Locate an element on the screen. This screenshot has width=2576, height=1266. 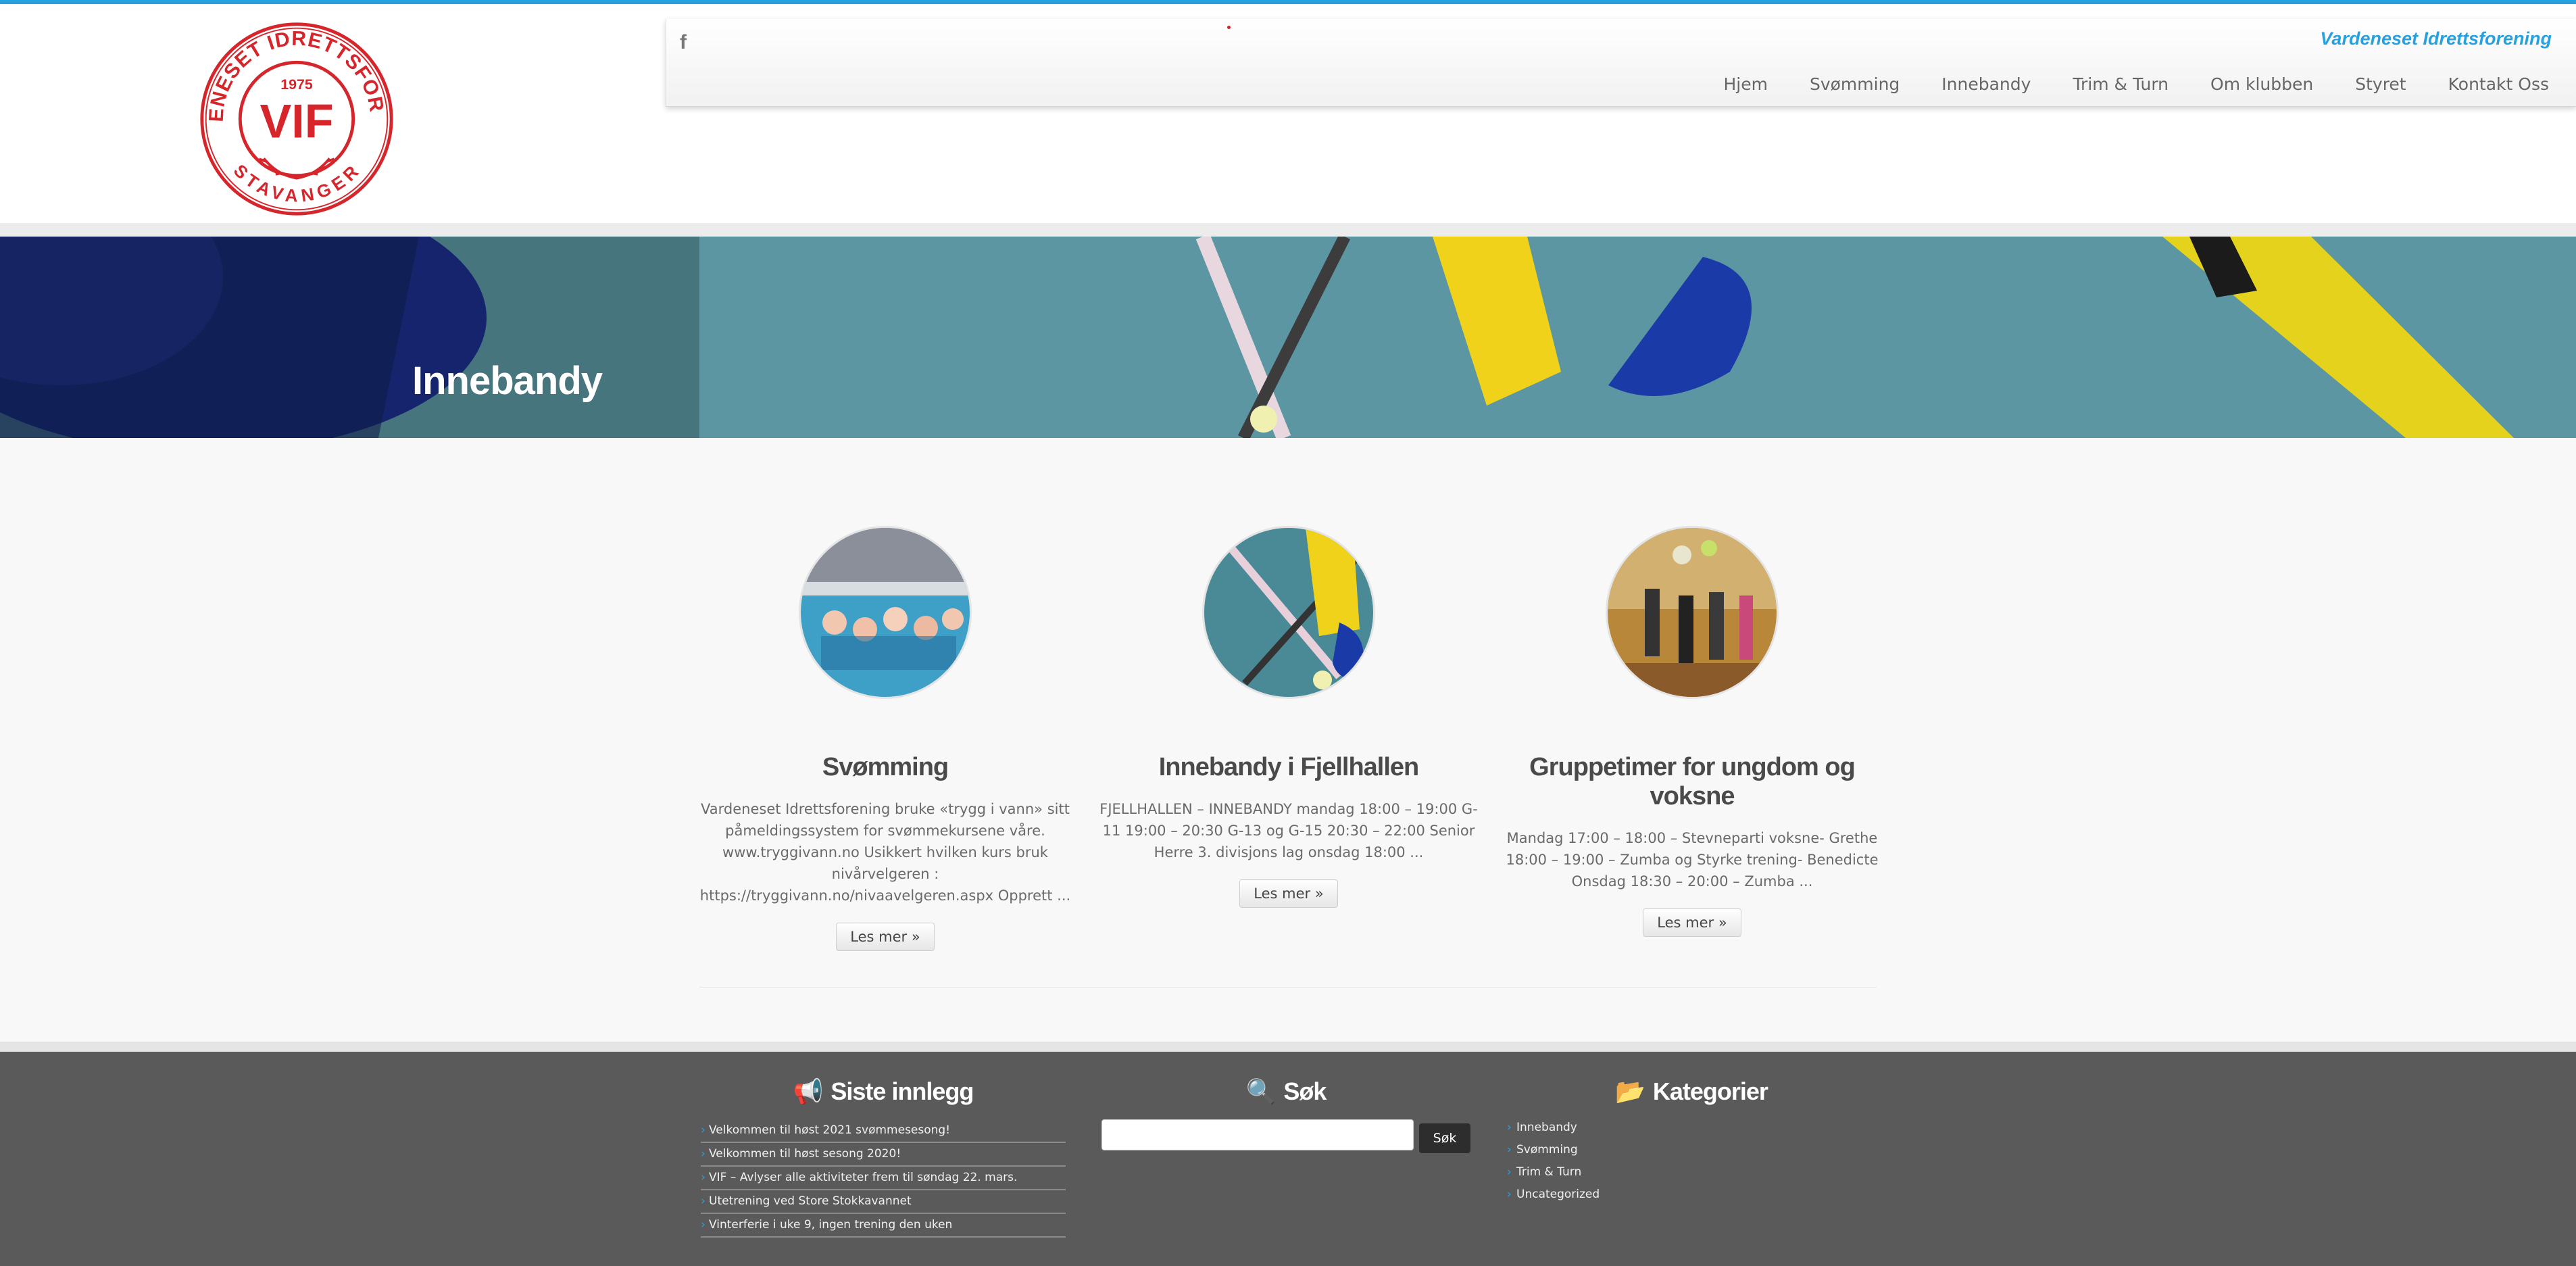
menu-item-styret: Styret is located at coordinates (2381, 84).